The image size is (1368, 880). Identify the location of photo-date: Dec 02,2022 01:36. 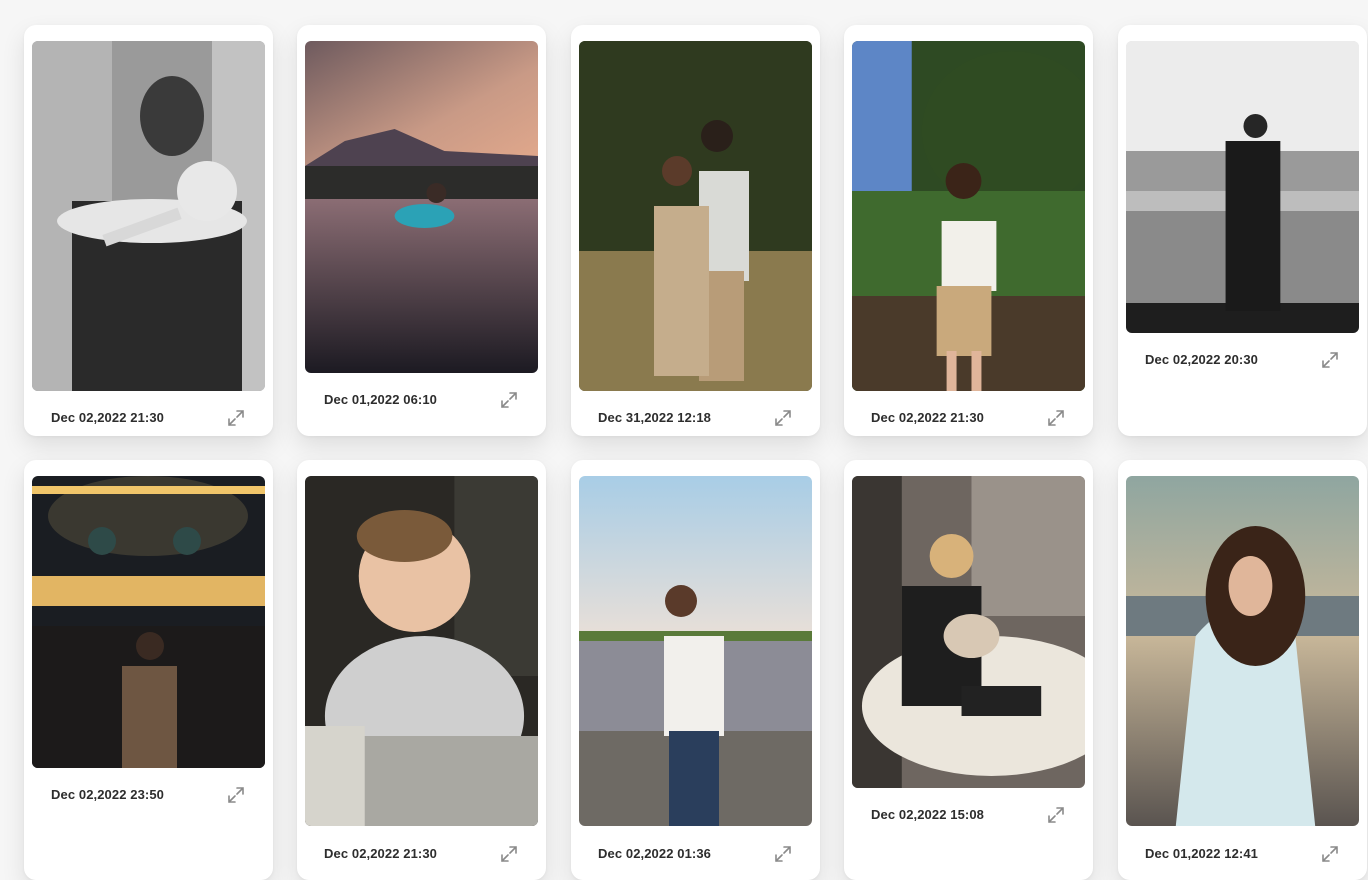
(655, 853).